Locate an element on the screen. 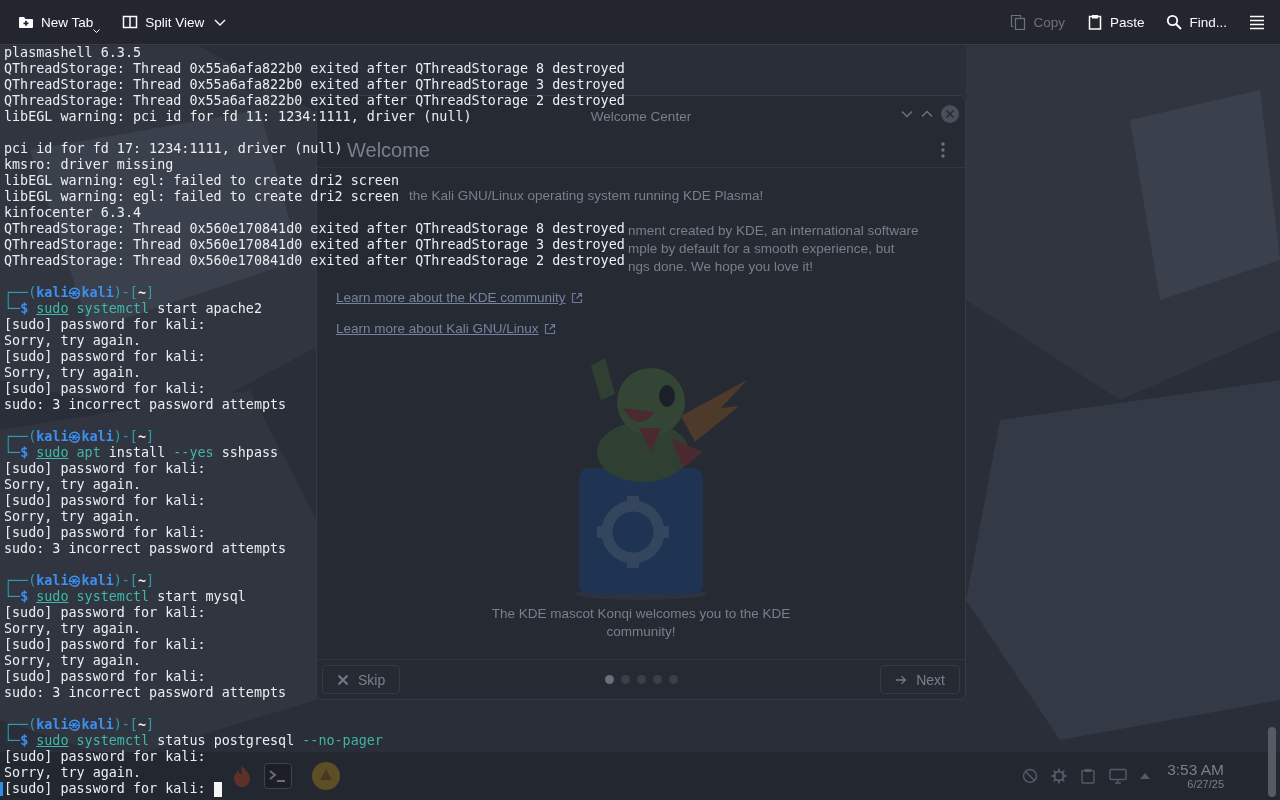 The image size is (1280, 800). terminal-line: libEGL warning: pci id for fd 11: 1234:1111, driver (null) is located at coordinates (238, 117).